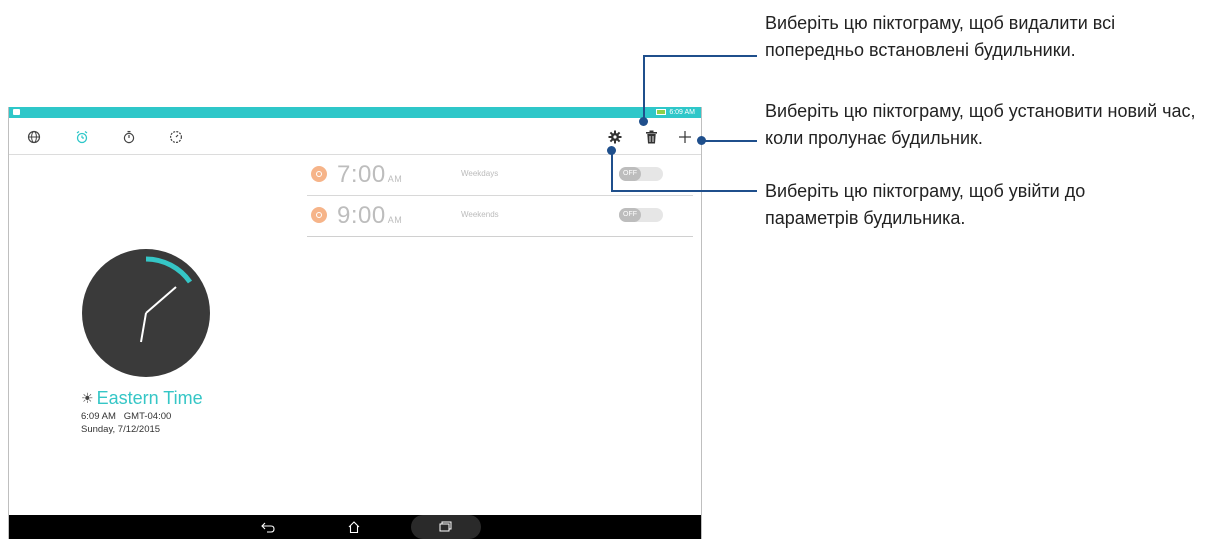 The width and height of the screenshot is (1205, 539). Describe the element at coordinates (149, 398) in the screenshot. I see `city-name: Eastern Time` at that location.